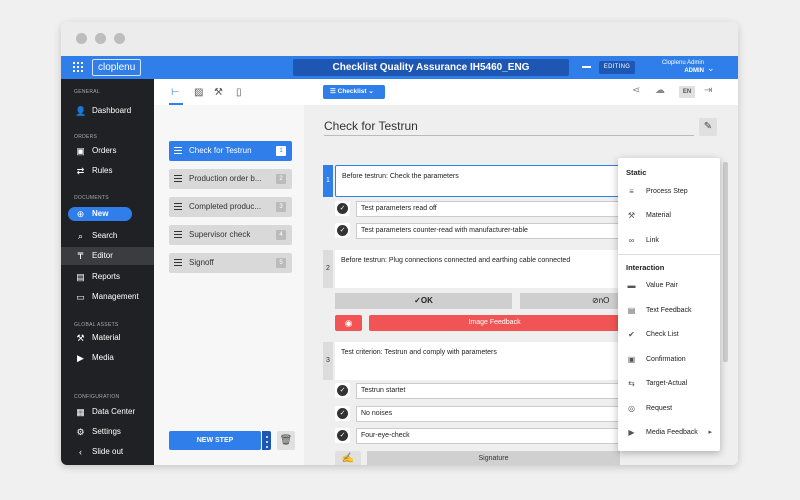 The width and height of the screenshot is (800, 500). Describe the element at coordinates (107, 214) in the screenshot. I see `sidebar-item-new: ⊕ New` at that location.